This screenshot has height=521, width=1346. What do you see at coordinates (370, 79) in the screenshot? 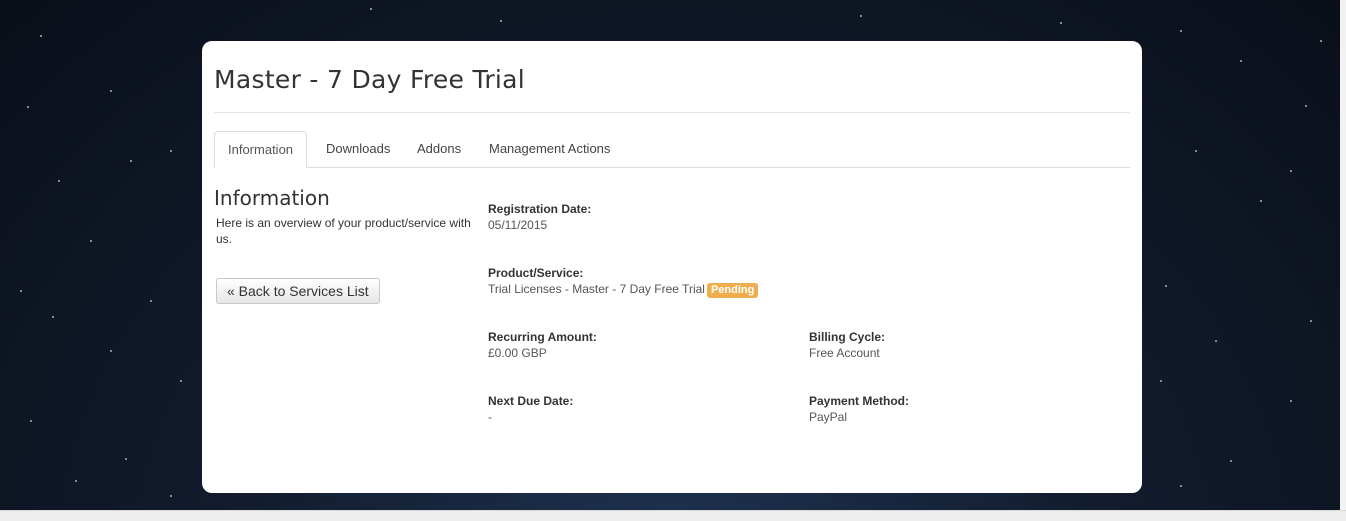
I see `page-title: Master - 7 Day Free Trial` at bounding box center [370, 79].